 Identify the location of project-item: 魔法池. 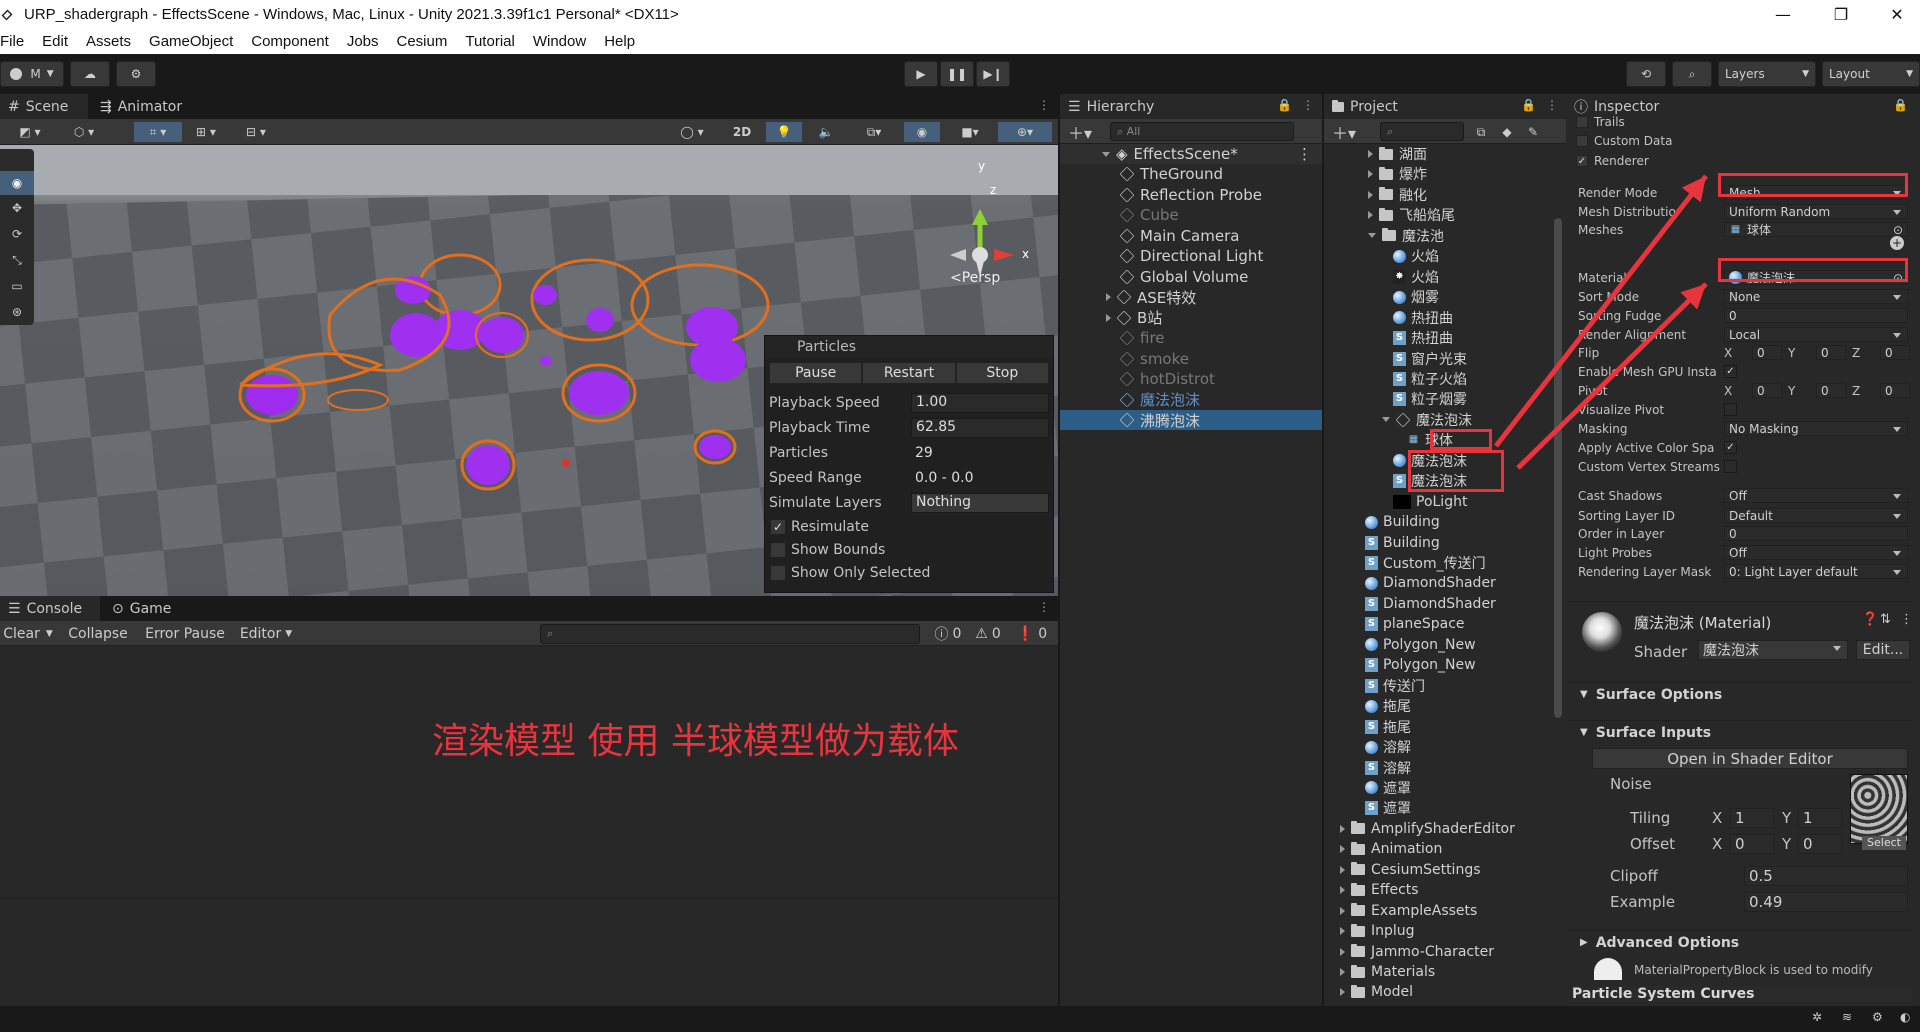
(1438, 236).